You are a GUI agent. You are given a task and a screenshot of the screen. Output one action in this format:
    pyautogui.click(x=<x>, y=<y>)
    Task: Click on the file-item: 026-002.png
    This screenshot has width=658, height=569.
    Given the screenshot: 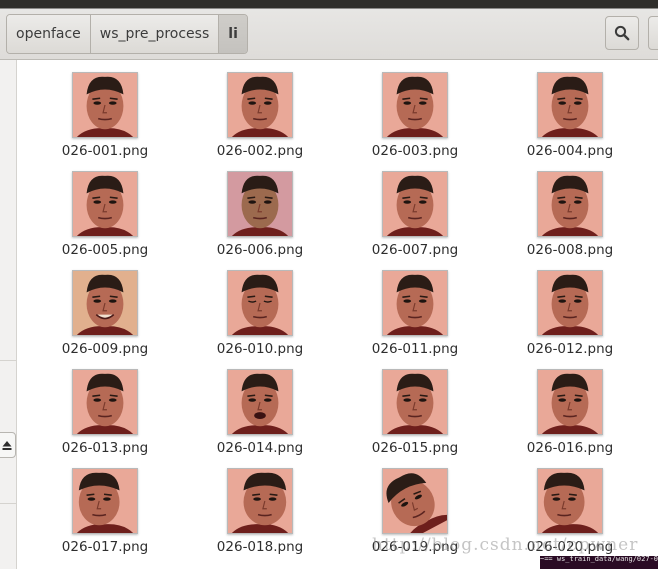 What is the action you would take?
    pyautogui.click(x=258, y=112)
    